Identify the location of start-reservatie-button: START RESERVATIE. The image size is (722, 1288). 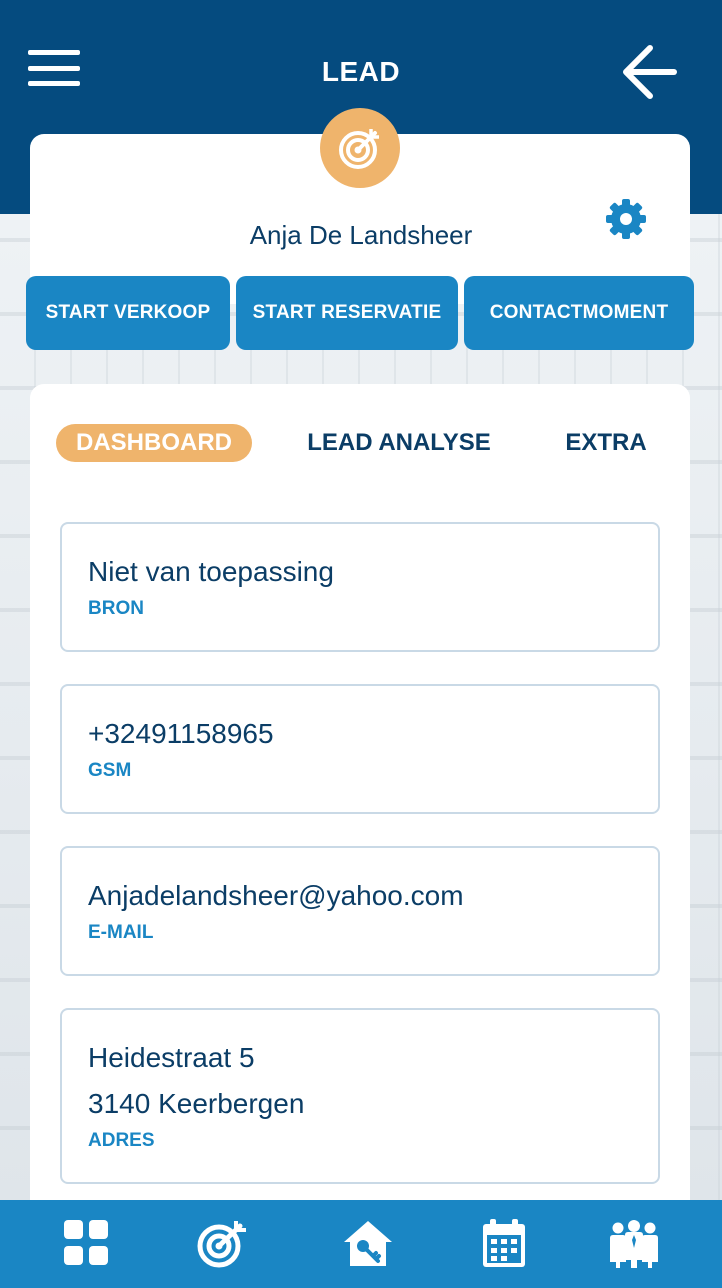
(347, 313).